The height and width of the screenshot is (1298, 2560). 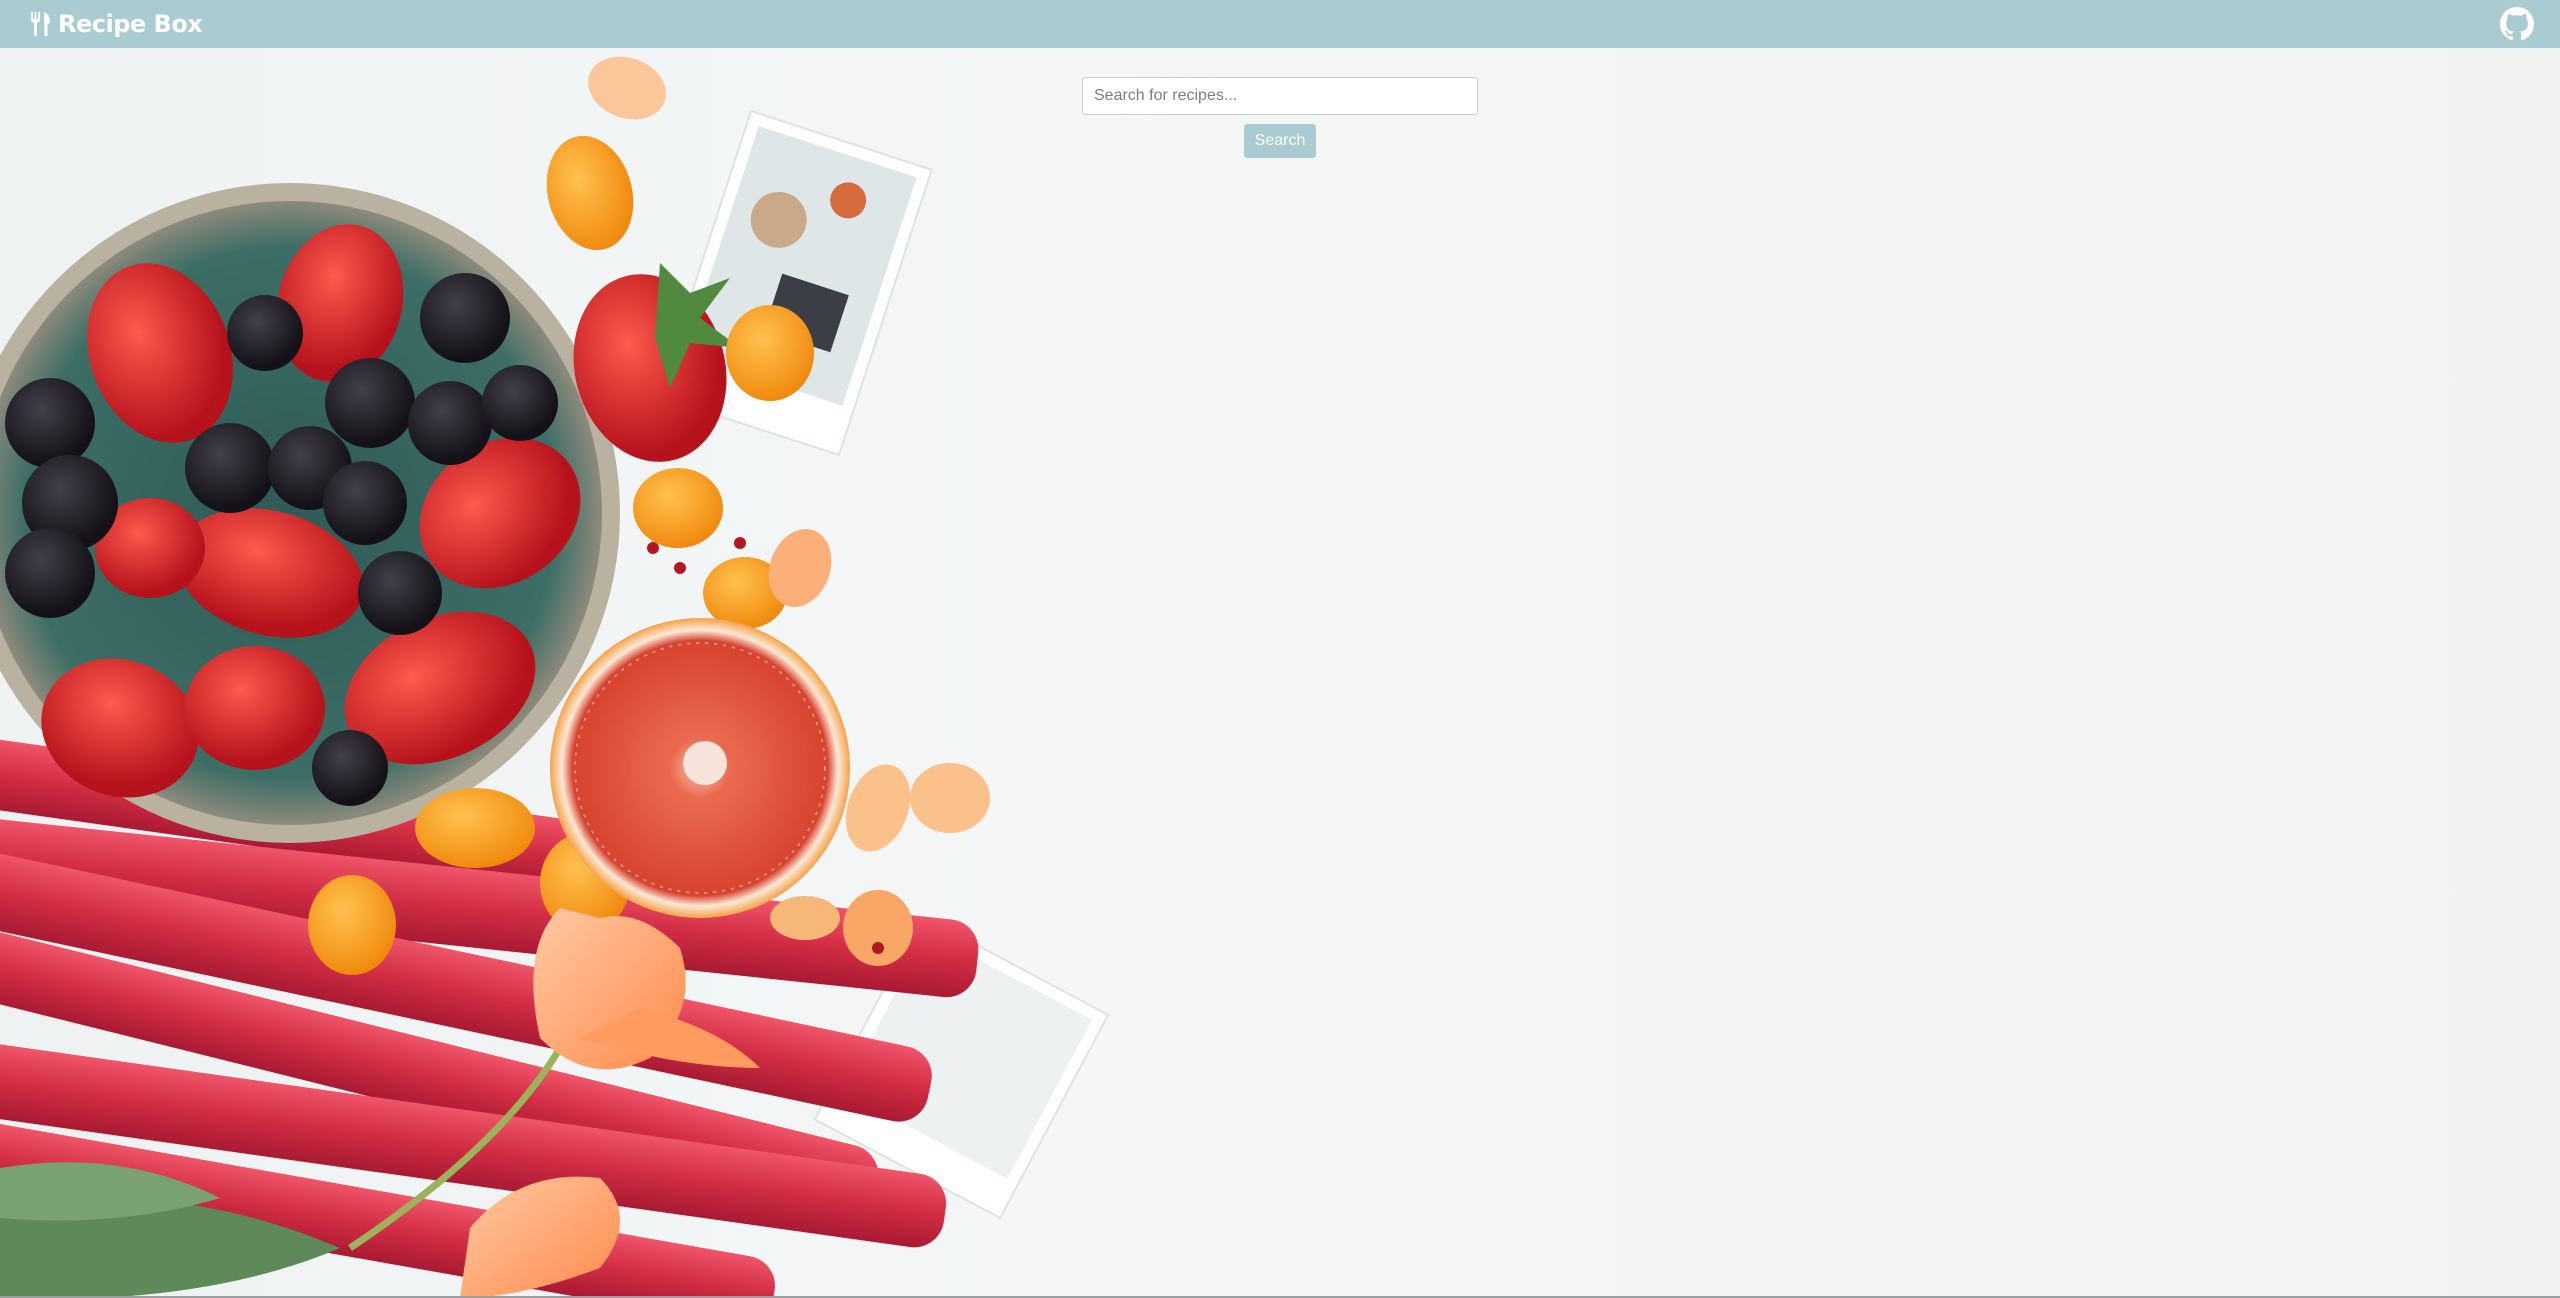 I want to click on github-link, so click(x=2517, y=24).